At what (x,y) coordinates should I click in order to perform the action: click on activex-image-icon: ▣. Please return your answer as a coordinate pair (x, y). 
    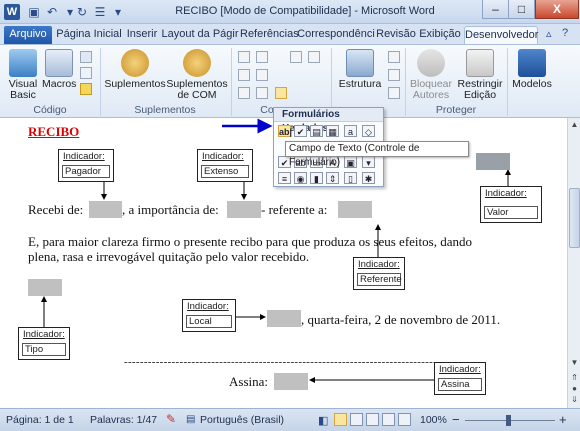
    Looking at the image, I should click on (350, 162).